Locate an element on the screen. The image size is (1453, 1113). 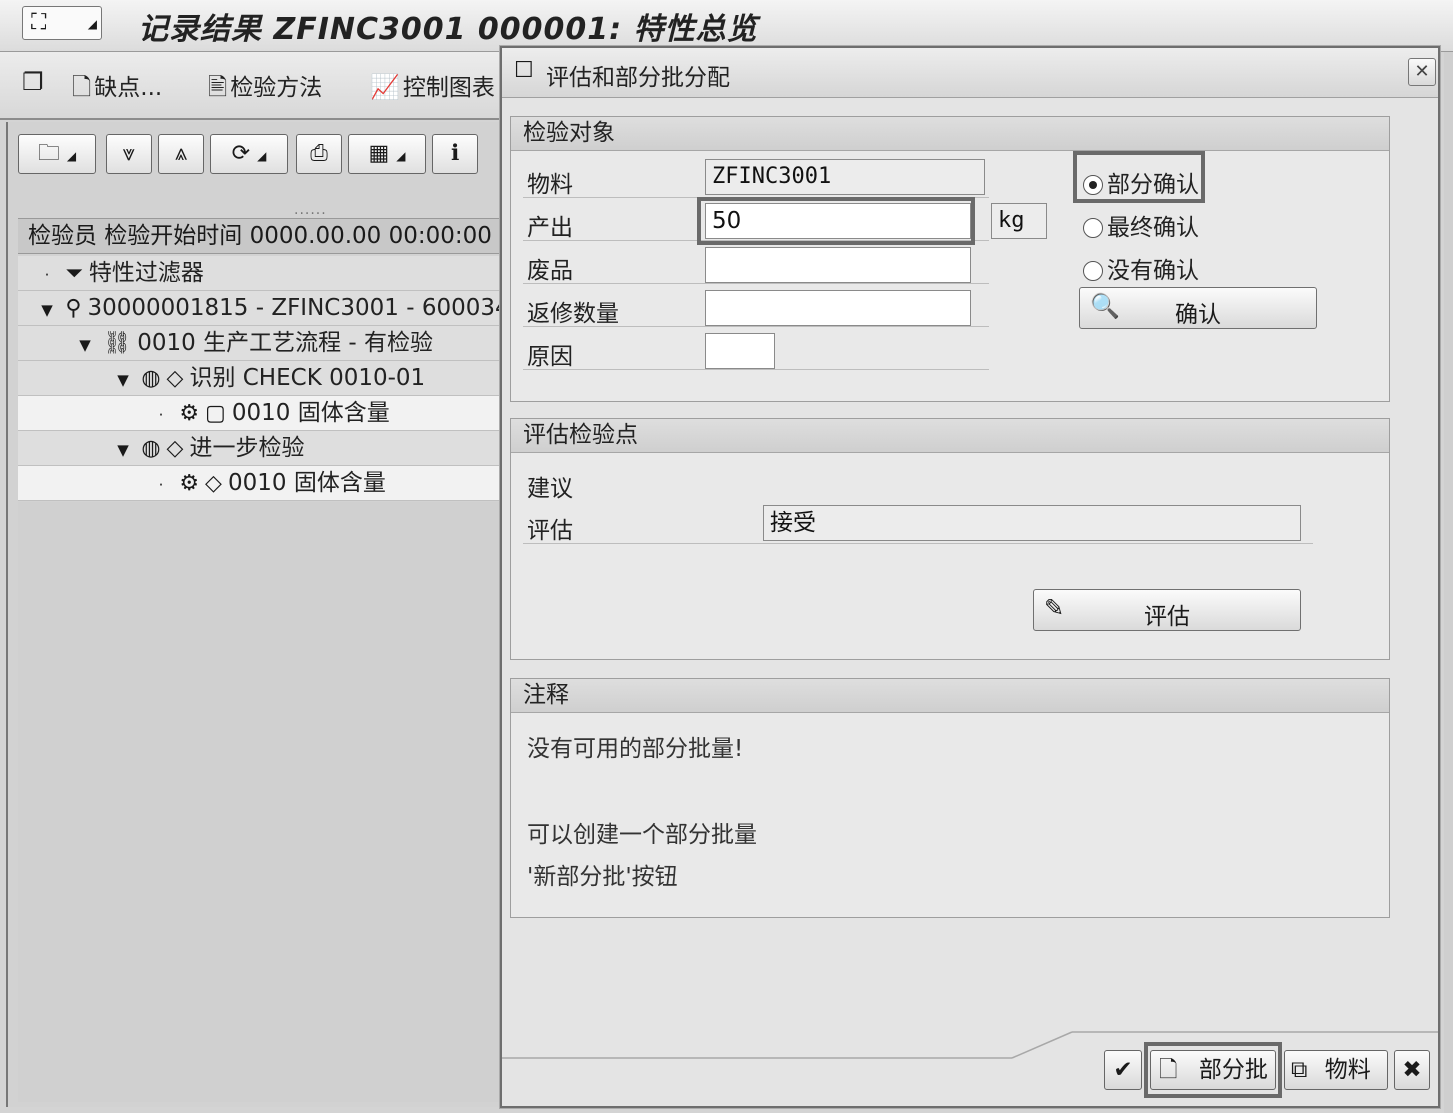
note-line: 没有可用的部分批量! is located at coordinates (635, 749).